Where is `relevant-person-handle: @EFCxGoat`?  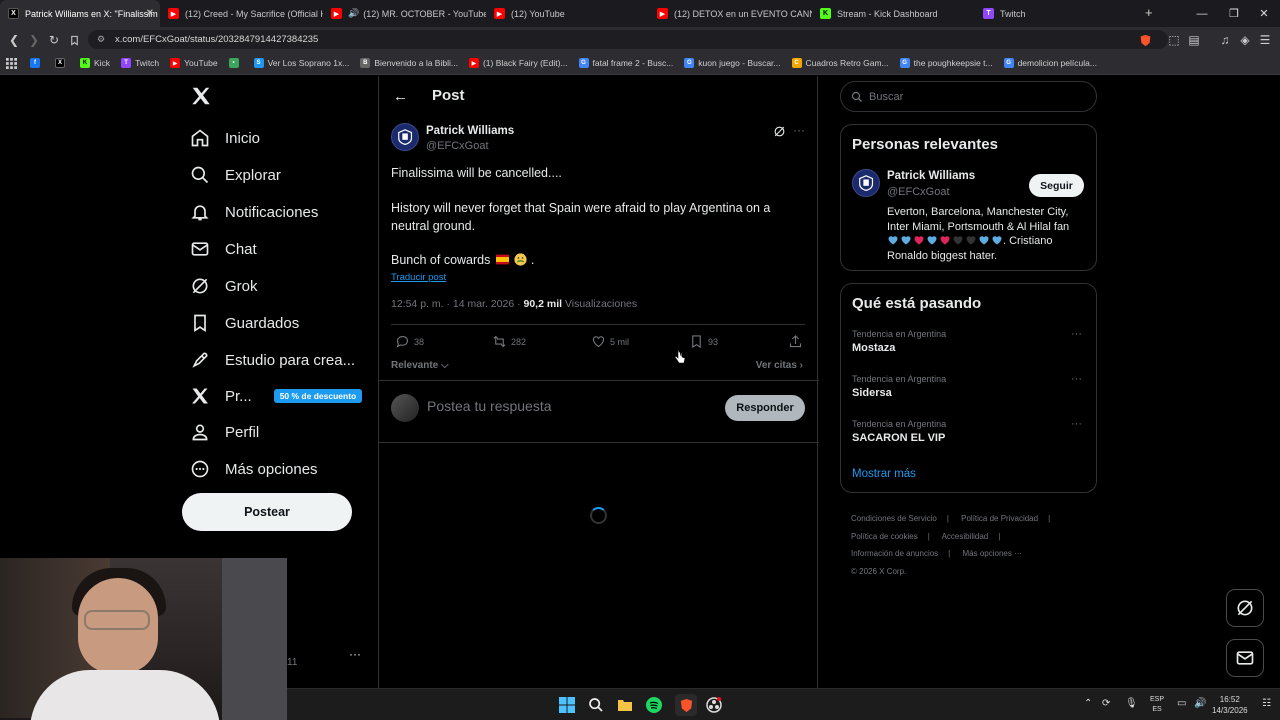
relevant-person-handle: @EFCxGoat is located at coordinates (918, 192).